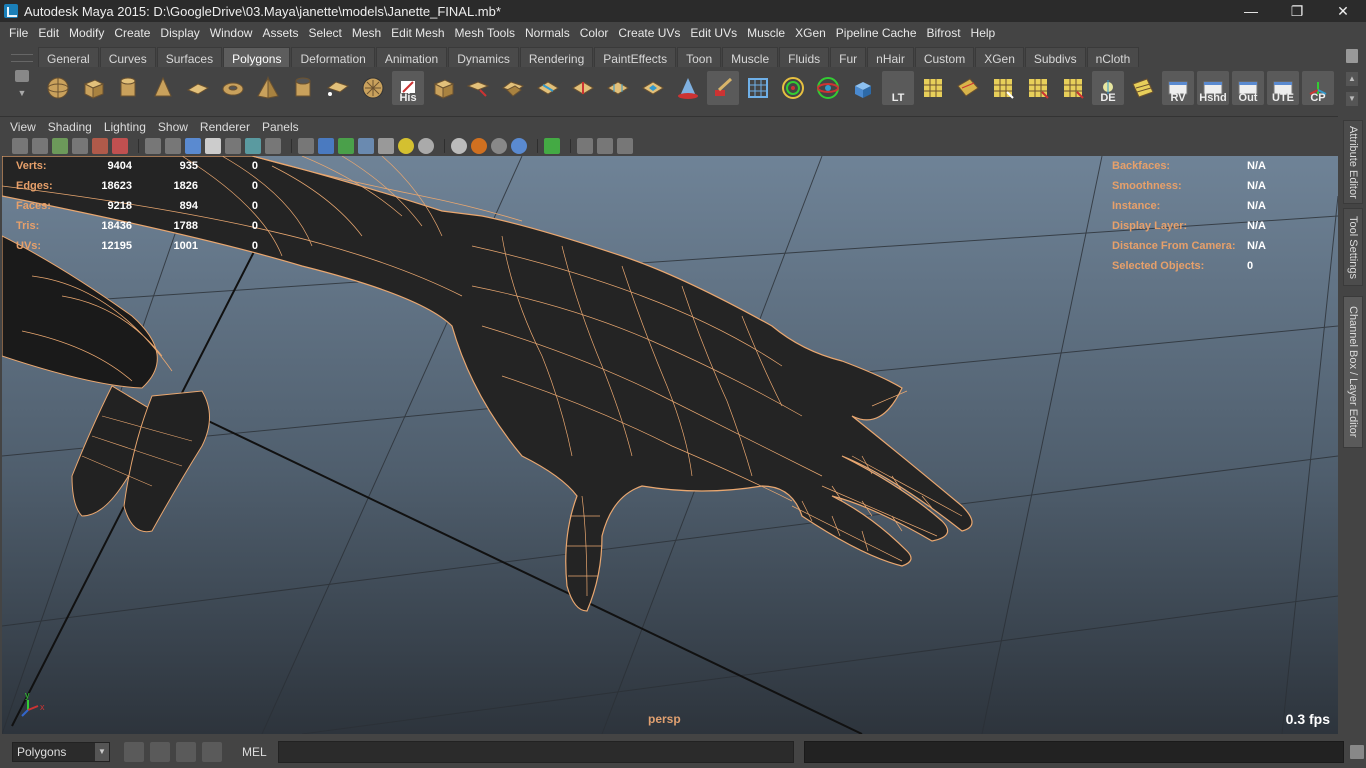 This screenshot has height=768, width=1366. I want to click on menu-edit: Edit, so click(48, 33).